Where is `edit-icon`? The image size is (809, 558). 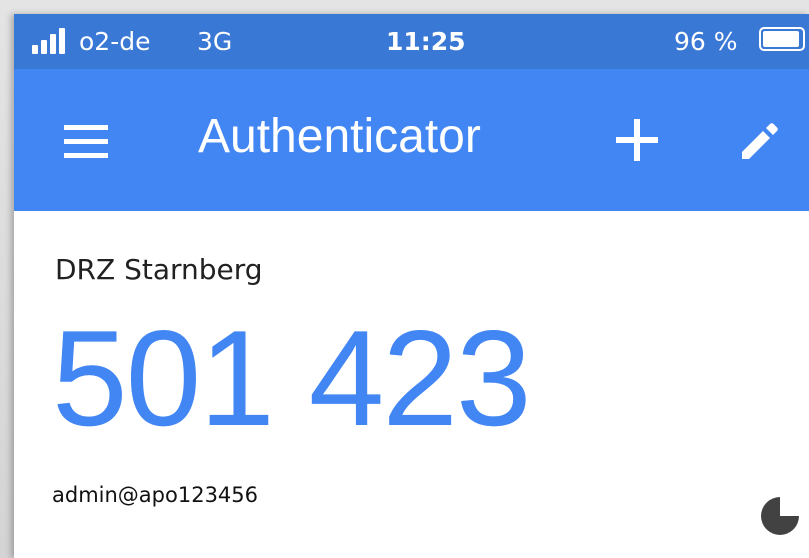
edit-icon is located at coordinates (760, 141).